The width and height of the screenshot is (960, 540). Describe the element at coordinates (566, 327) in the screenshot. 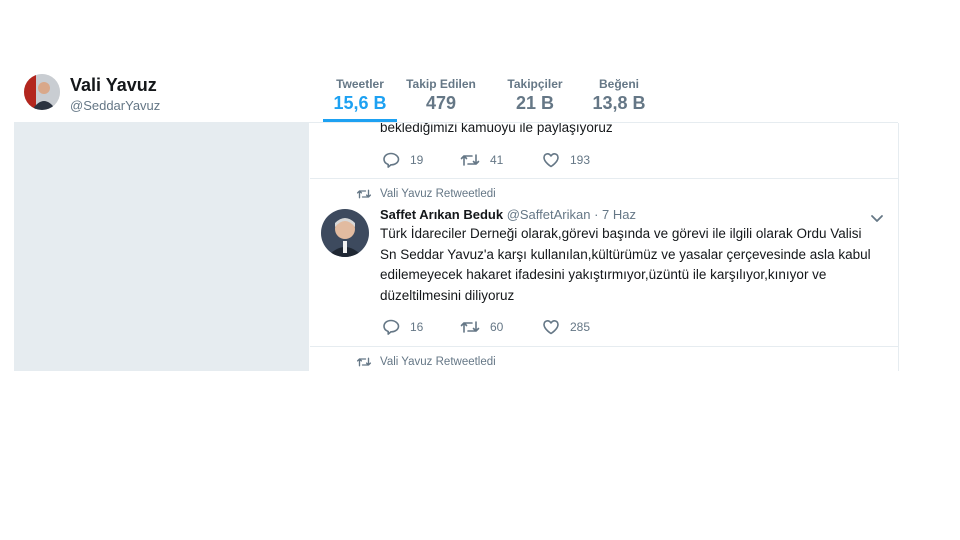

I see `like-action: 285` at that location.